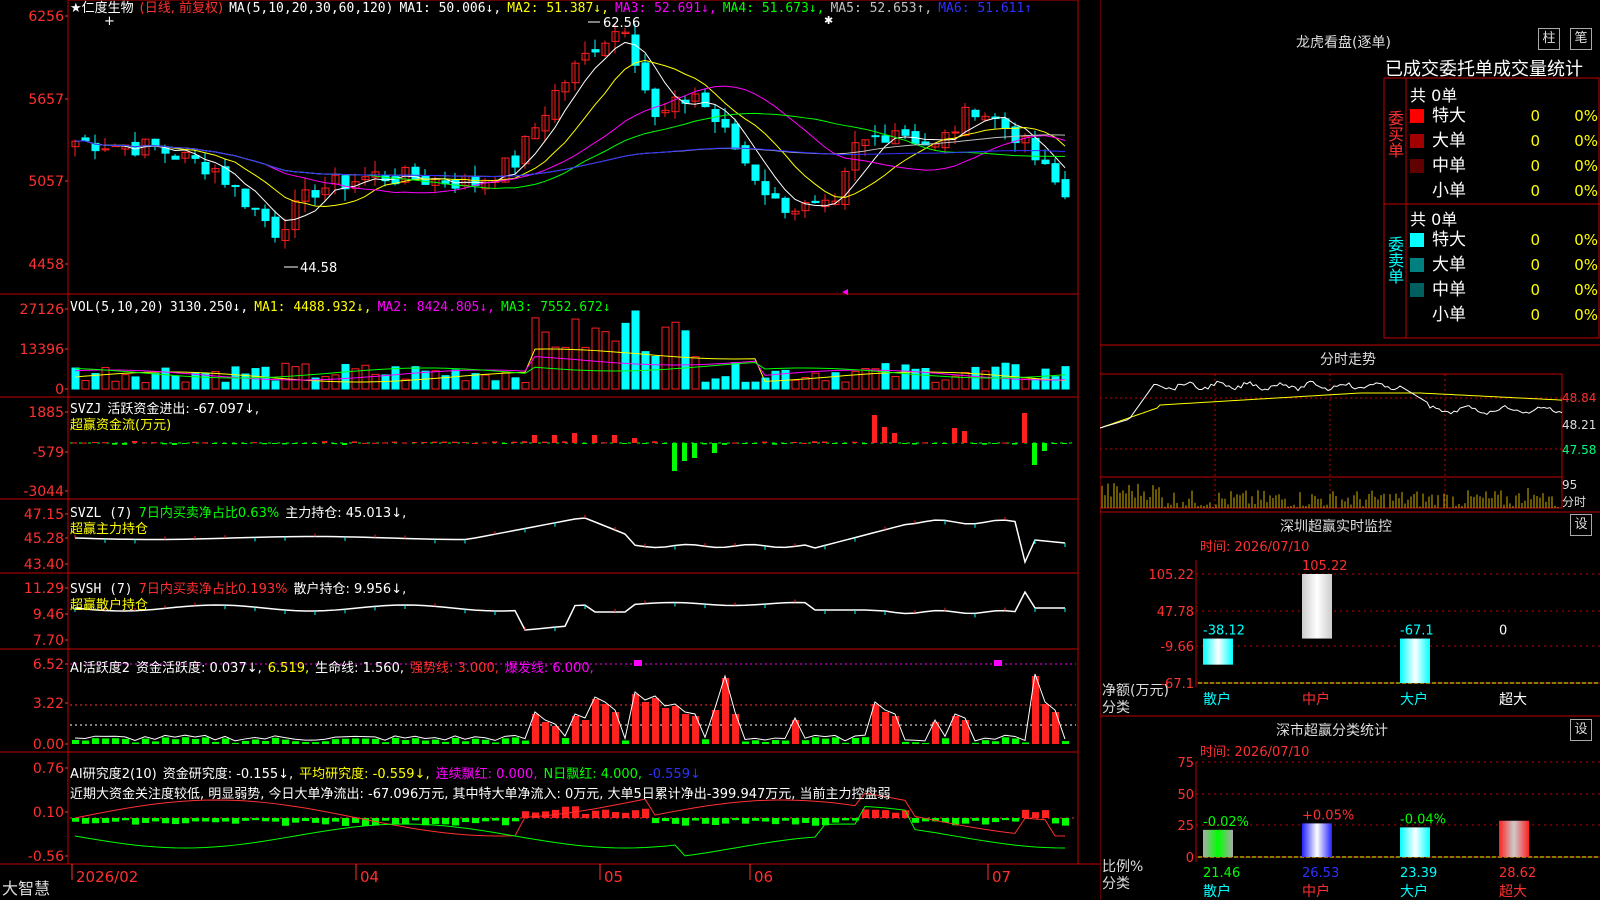 The height and width of the screenshot is (900, 1600). Describe the element at coordinates (181, 8) in the screenshot. I see `chart-mode: (日线, 前复权)` at that location.